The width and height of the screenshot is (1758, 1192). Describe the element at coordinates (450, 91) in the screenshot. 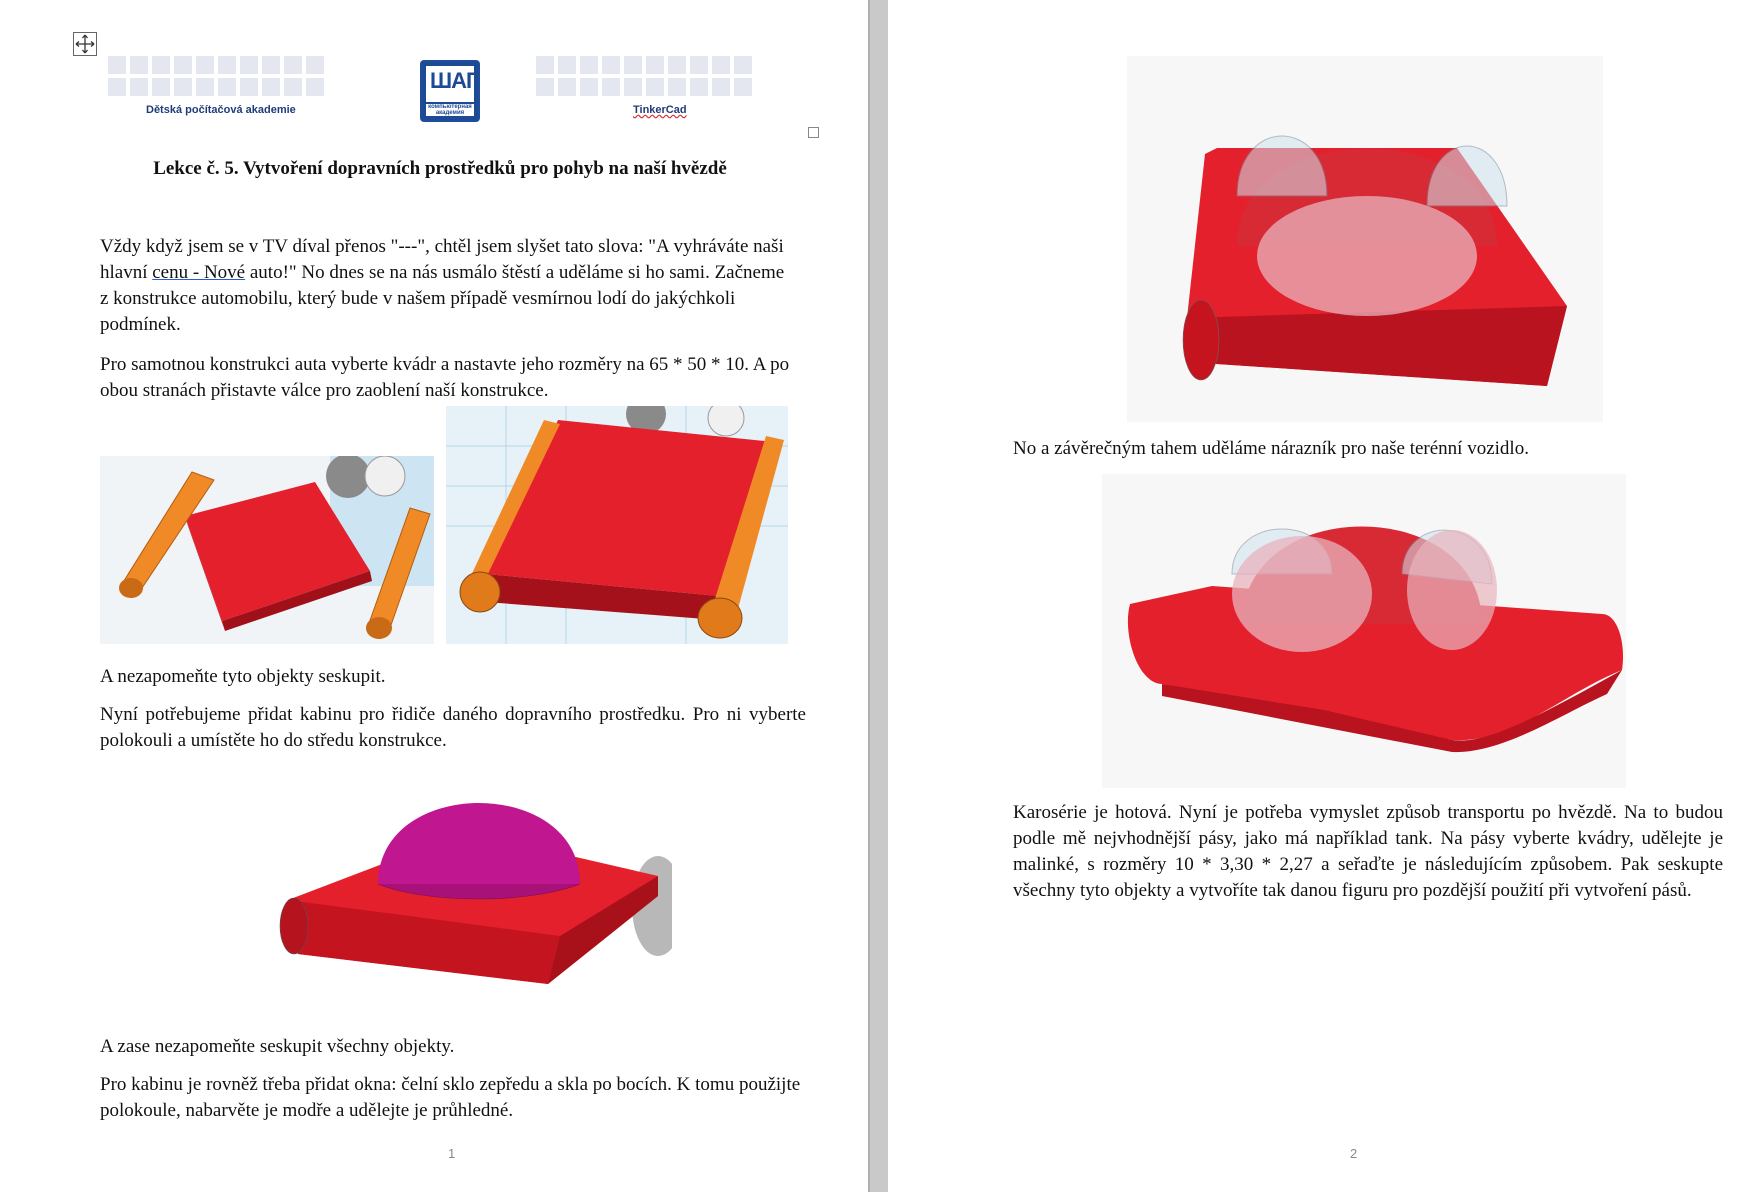

I see `shag-logo: ШАГ компьютерная академия` at that location.